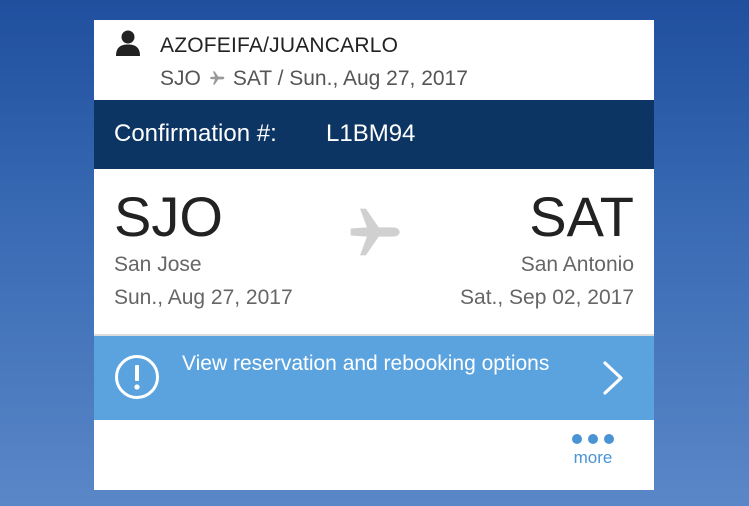 This screenshot has width=749, height=506. What do you see at coordinates (137, 377) in the screenshot?
I see `alert-circle-icon` at bounding box center [137, 377].